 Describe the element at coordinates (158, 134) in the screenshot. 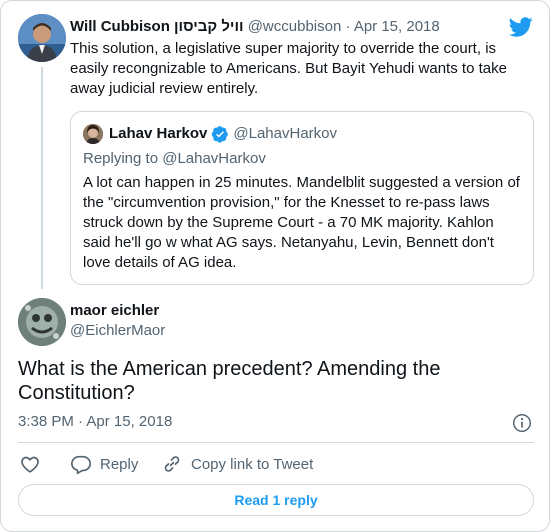

I see `quoted-display-name: Lahav Harkov` at that location.